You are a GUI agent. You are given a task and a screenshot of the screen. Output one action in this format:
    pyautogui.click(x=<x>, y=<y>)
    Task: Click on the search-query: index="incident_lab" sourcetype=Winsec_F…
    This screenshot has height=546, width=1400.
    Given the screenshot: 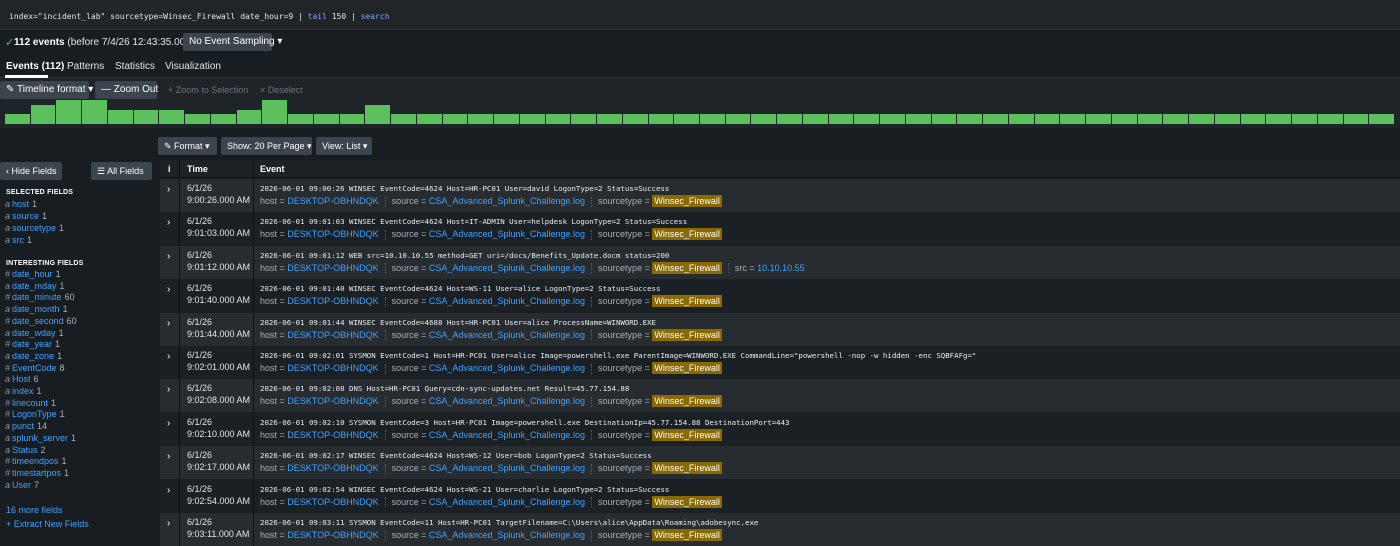 What is the action you would take?
    pyautogui.click(x=199, y=16)
    